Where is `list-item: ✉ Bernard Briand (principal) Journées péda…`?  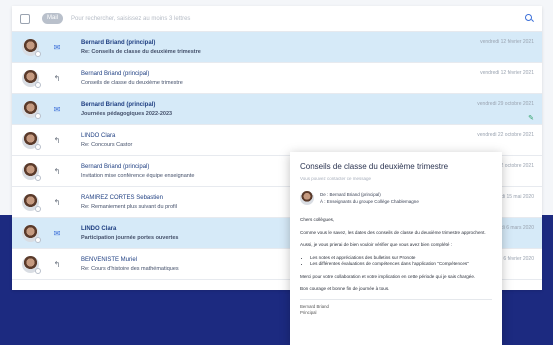
list-item: ✉ Bernard Briand (principal) Journées péda… is located at coordinates (277, 109).